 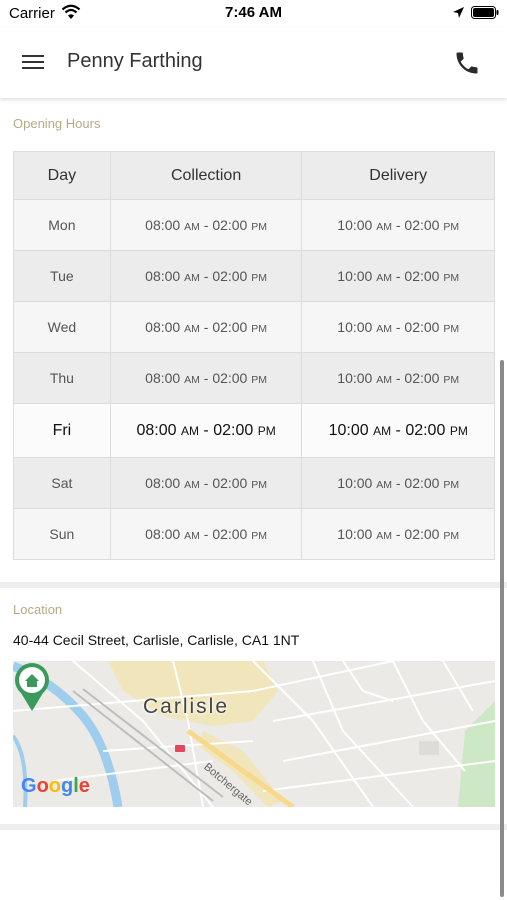 I want to click on page-title: Penny Farthing, so click(x=135, y=61).